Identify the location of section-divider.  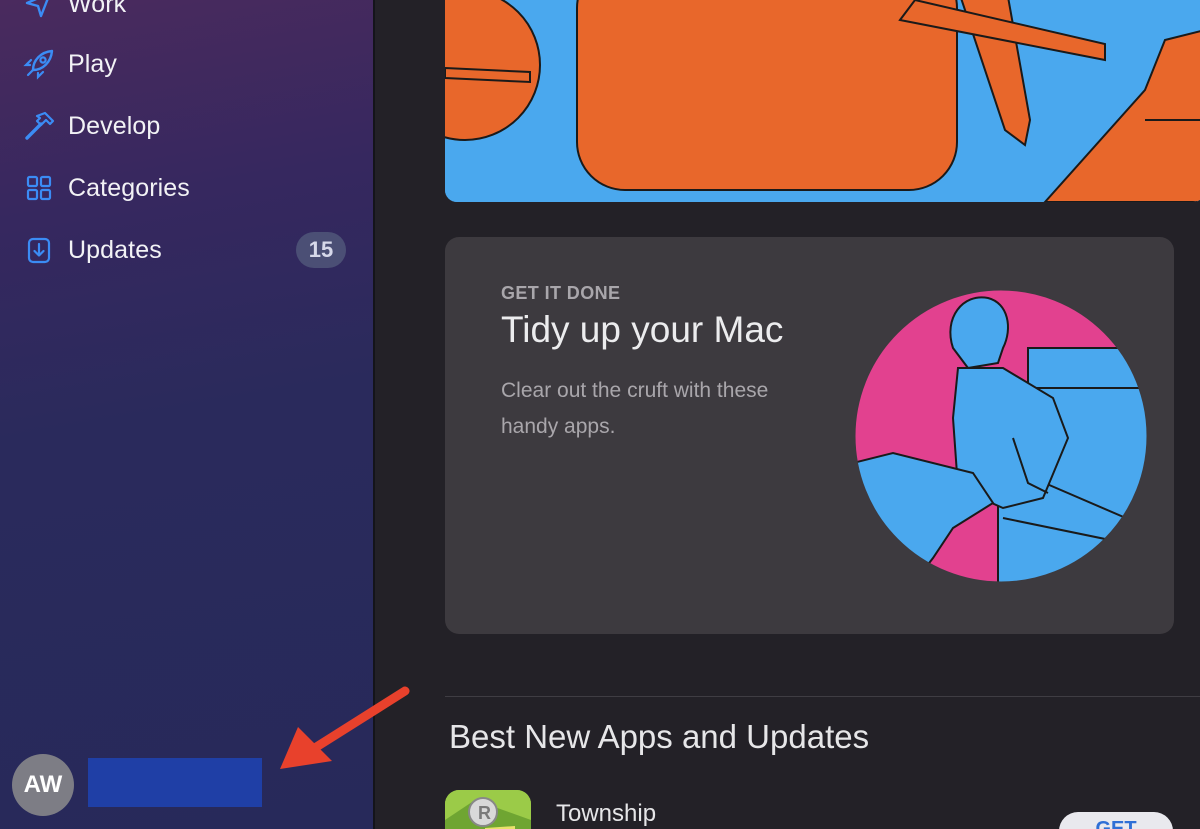
(822, 696).